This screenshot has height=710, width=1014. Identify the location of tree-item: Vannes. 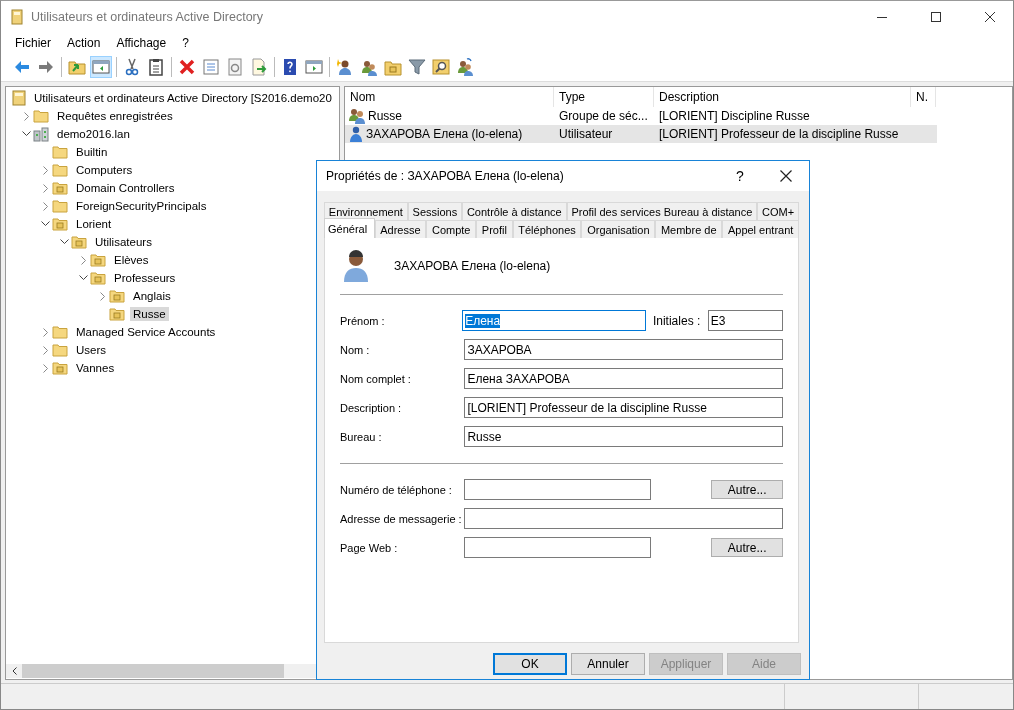
(95, 368).